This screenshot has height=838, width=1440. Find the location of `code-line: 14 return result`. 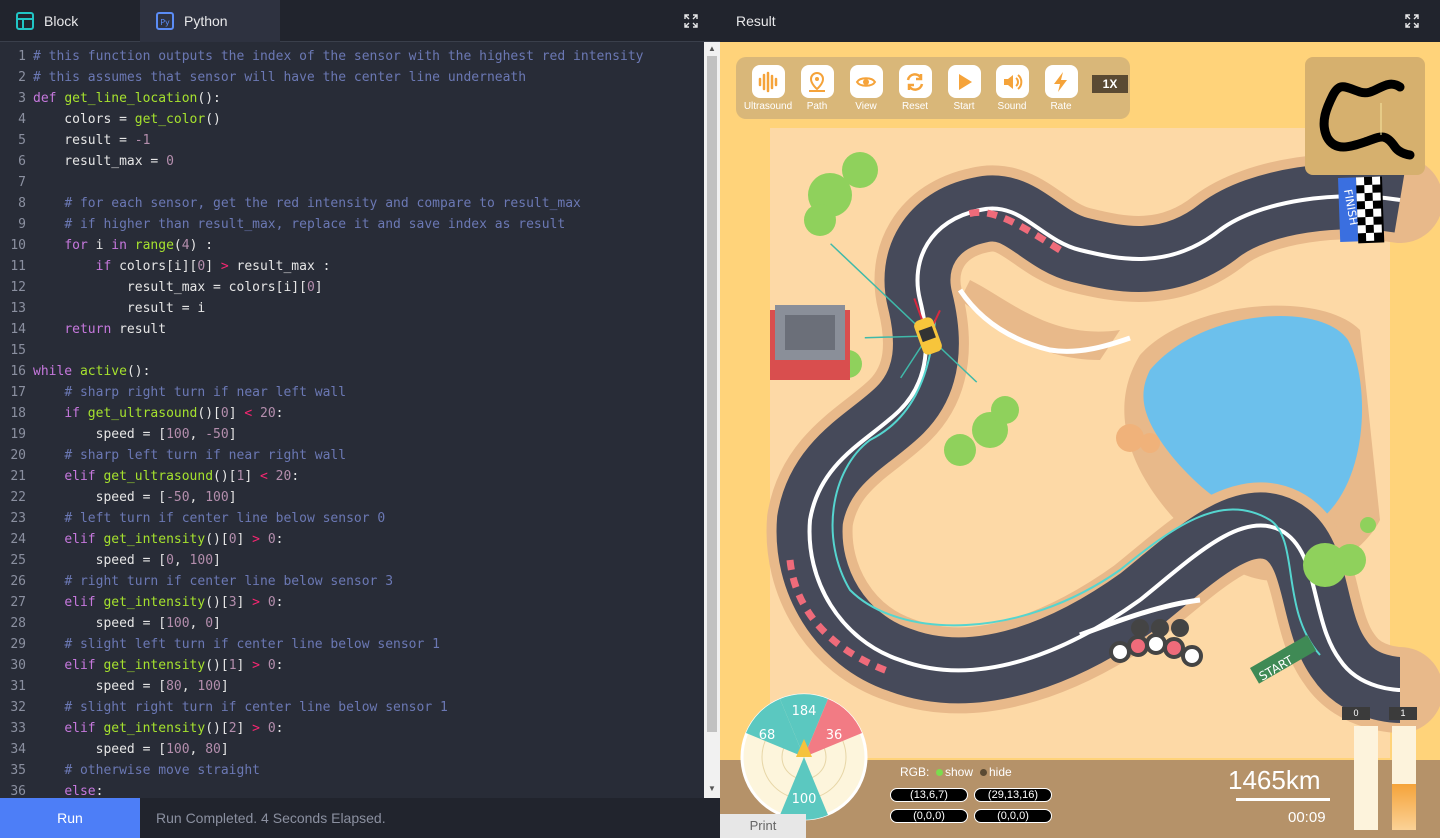

code-line: 14 return result is located at coordinates (352, 329).